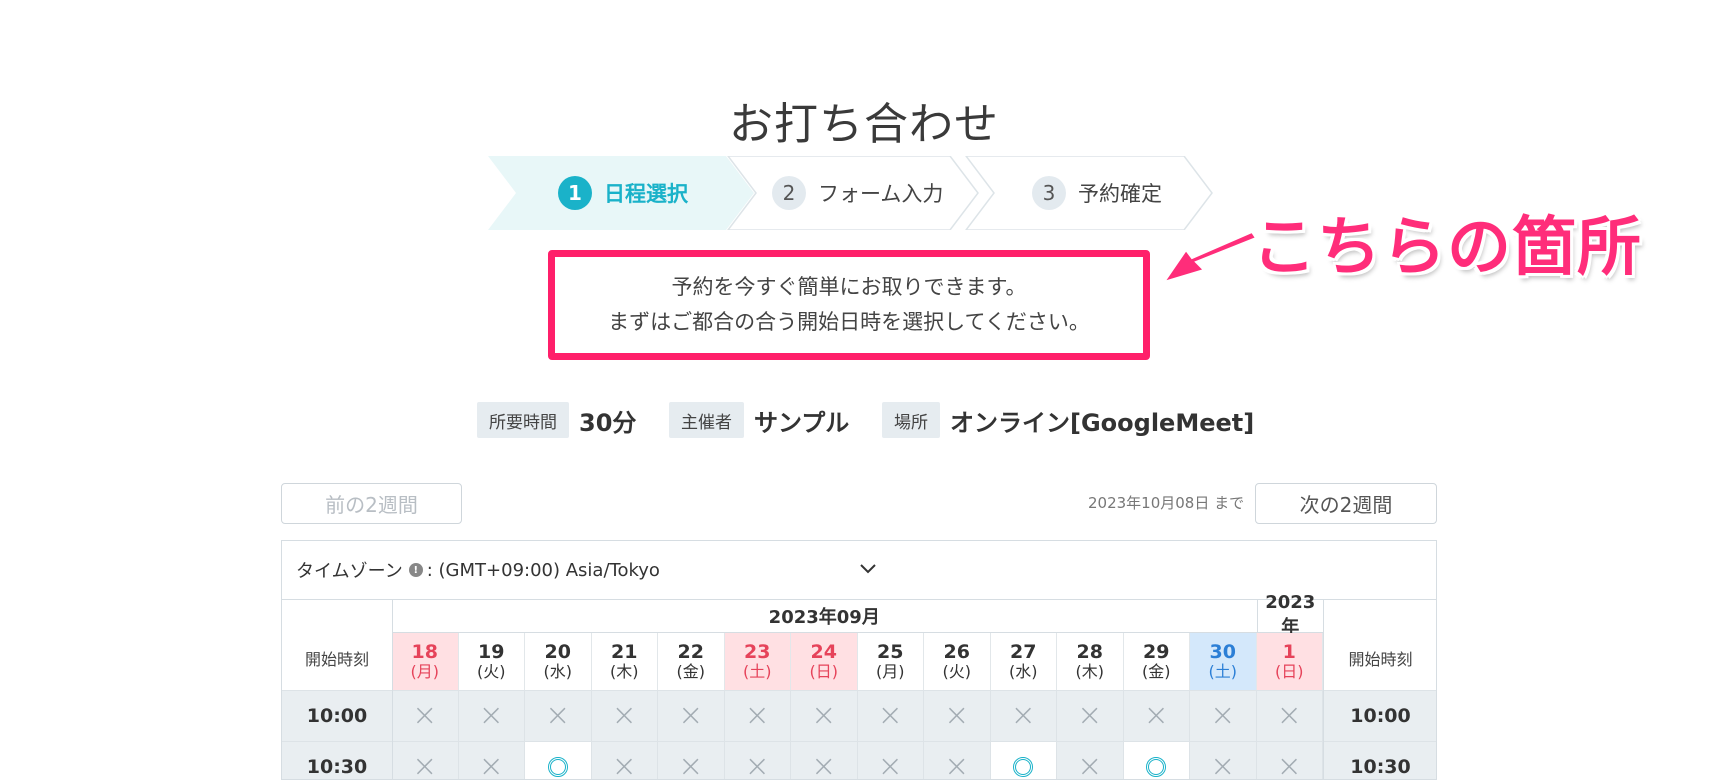 This screenshot has height=780, width=1728. I want to click on day-number: 28, so click(1089, 651).